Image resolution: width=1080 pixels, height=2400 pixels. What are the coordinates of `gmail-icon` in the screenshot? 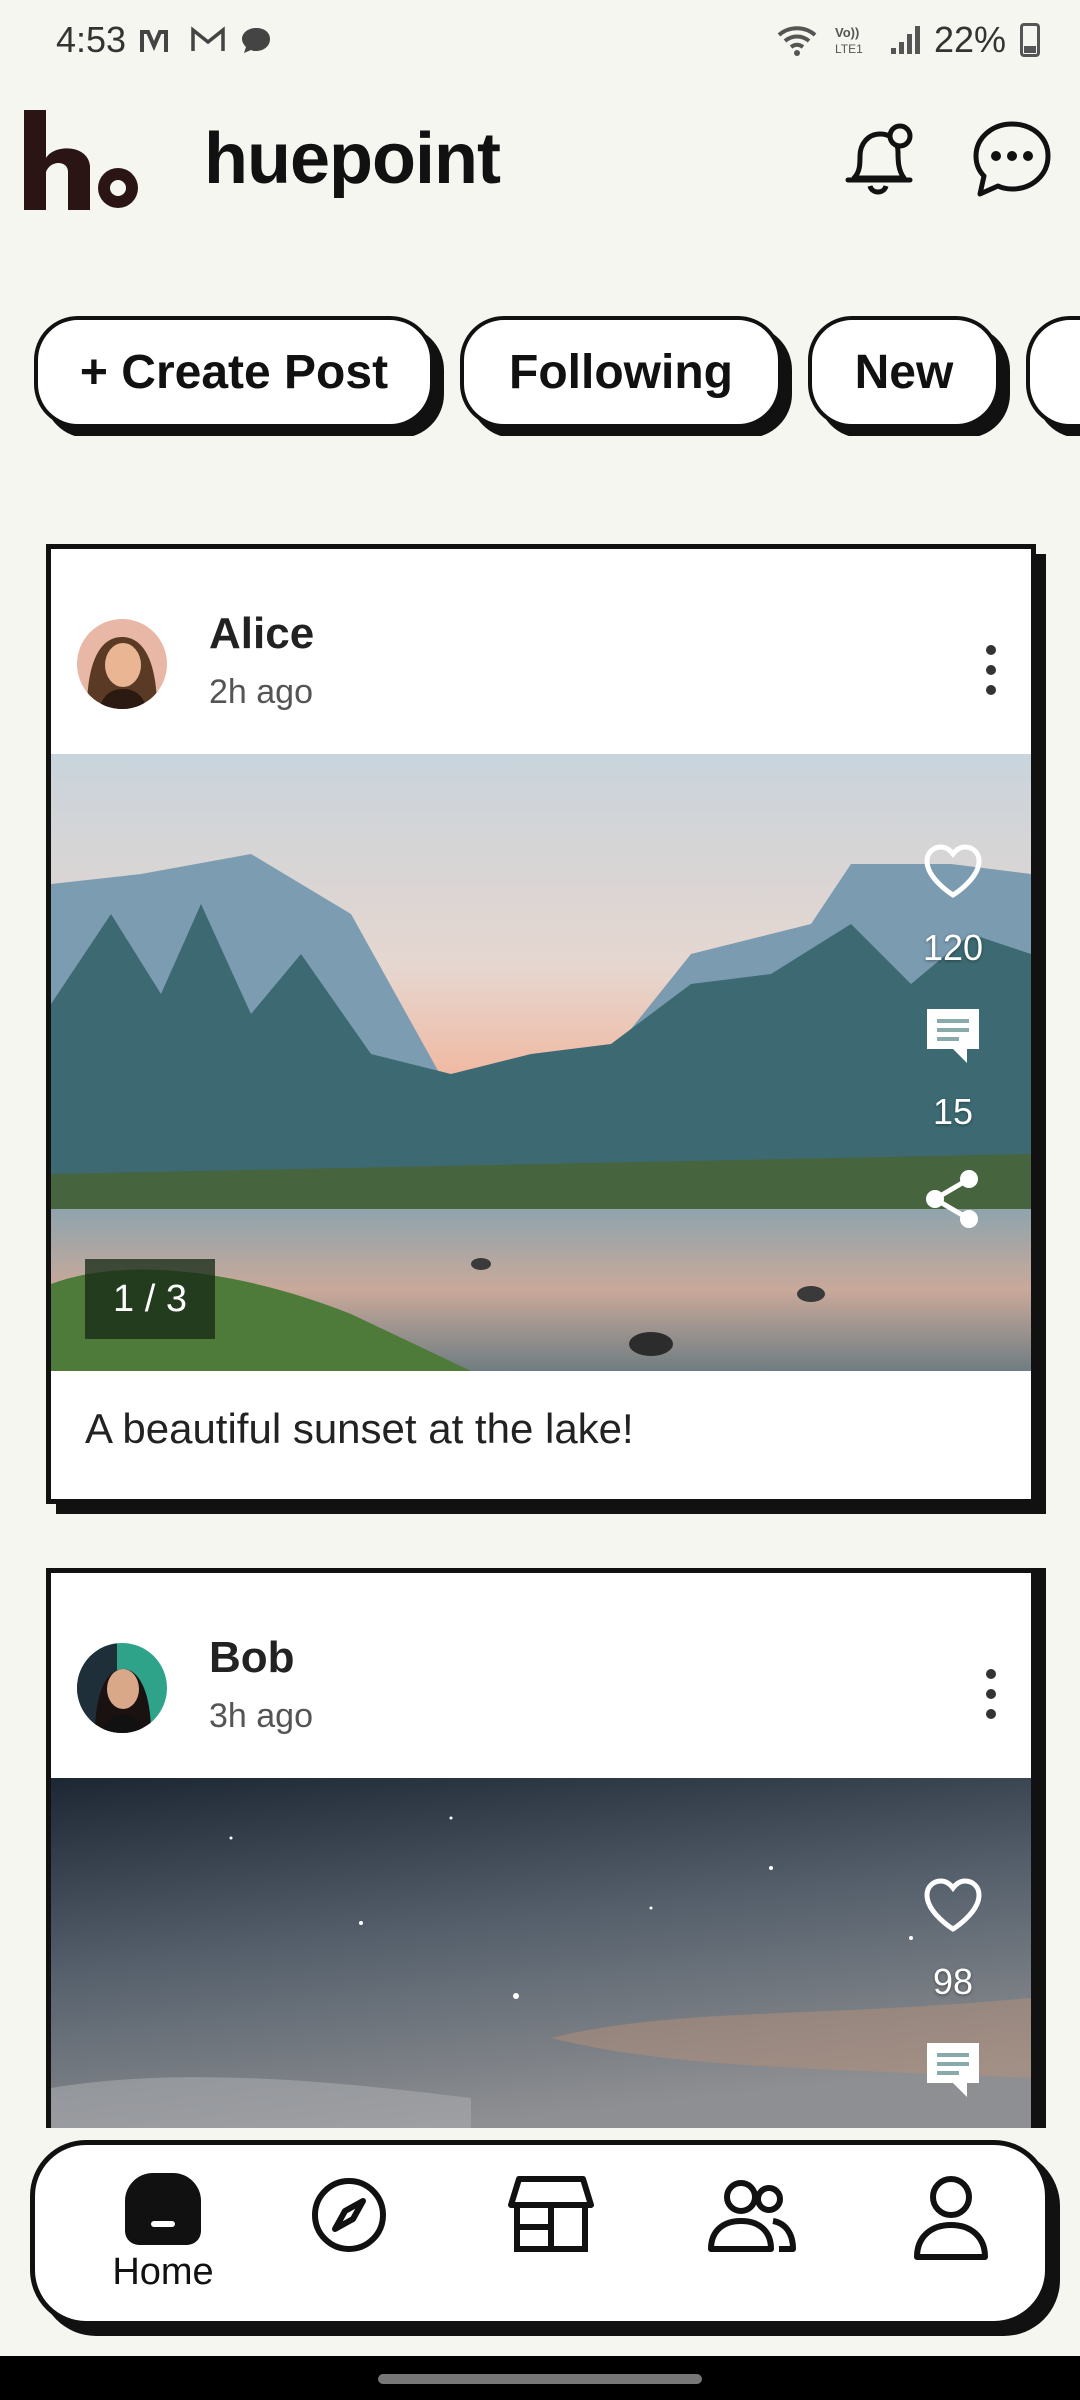 It's located at (208, 38).